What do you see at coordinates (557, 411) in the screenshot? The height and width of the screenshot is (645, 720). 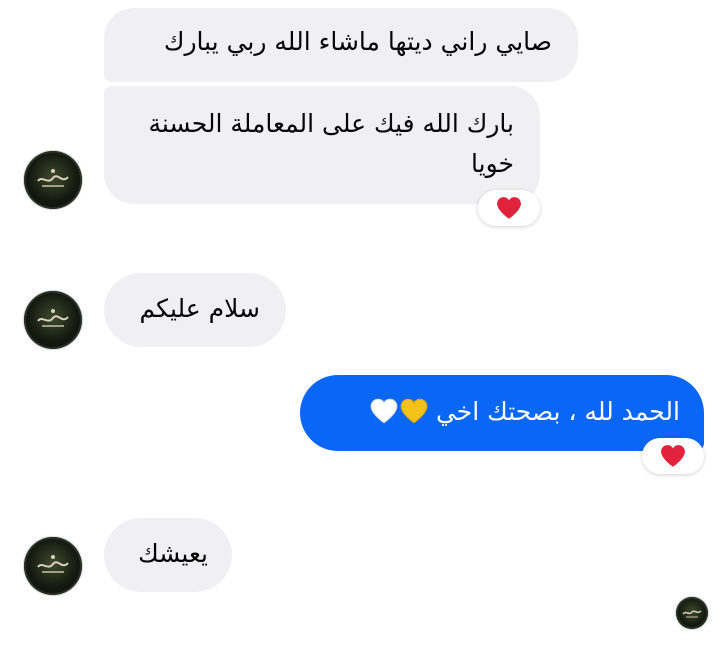 I see `message-text: الحمد لله ، بصحتك اخي` at bounding box center [557, 411].